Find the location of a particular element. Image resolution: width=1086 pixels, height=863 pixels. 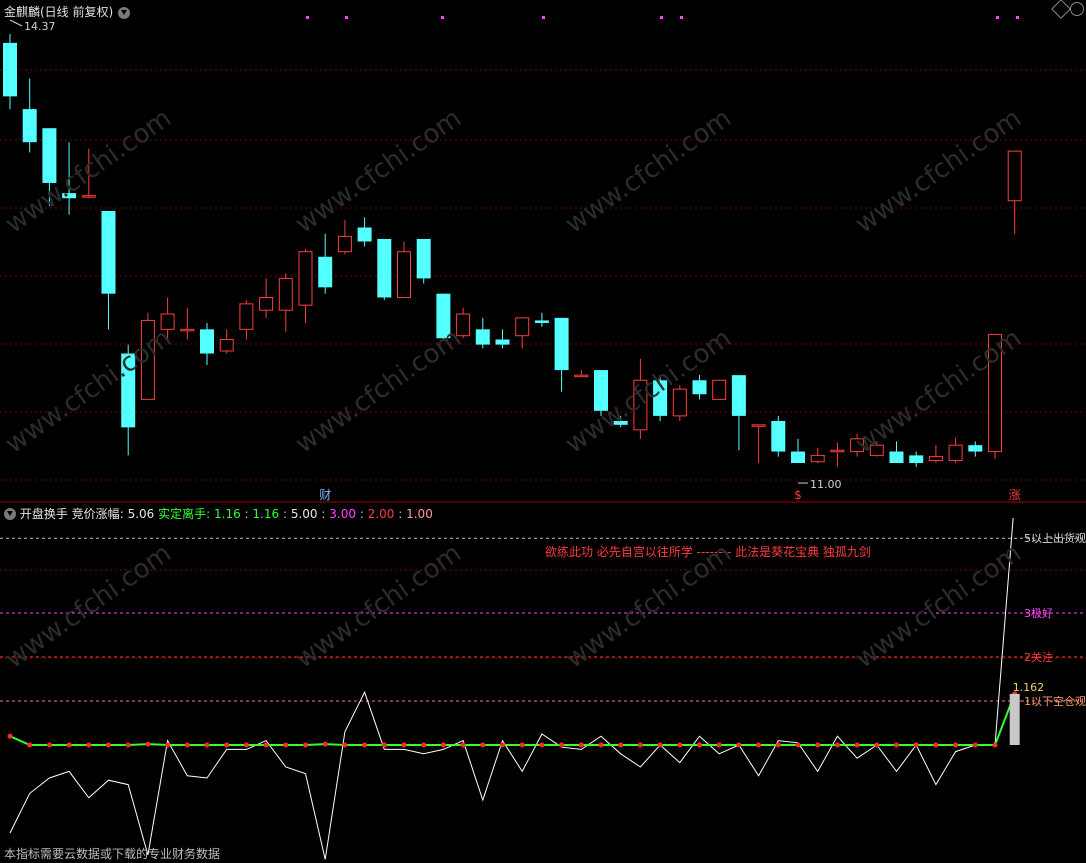

level-label: 2关注 is located at coordinates (1038, 657).